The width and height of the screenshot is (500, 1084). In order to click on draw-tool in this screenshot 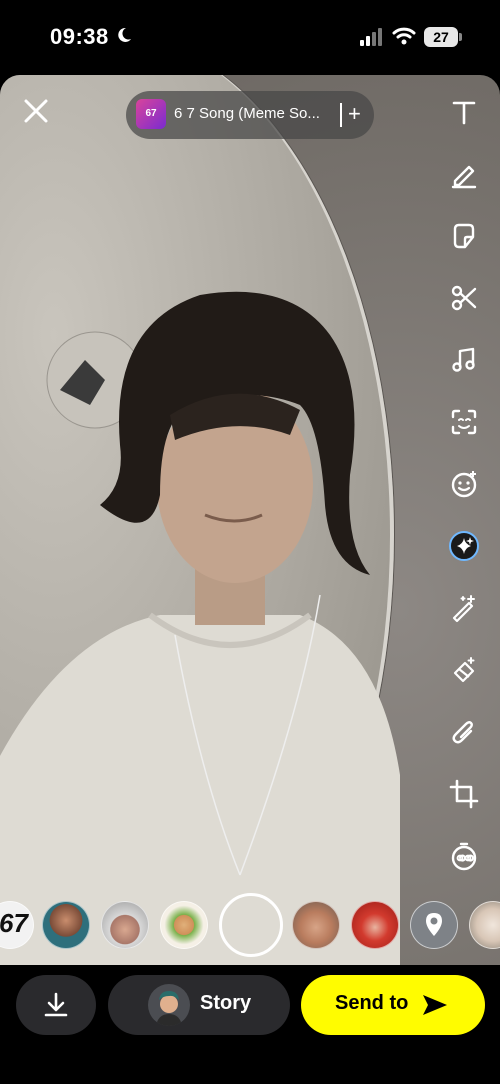, I will do `click(464, 174)`.